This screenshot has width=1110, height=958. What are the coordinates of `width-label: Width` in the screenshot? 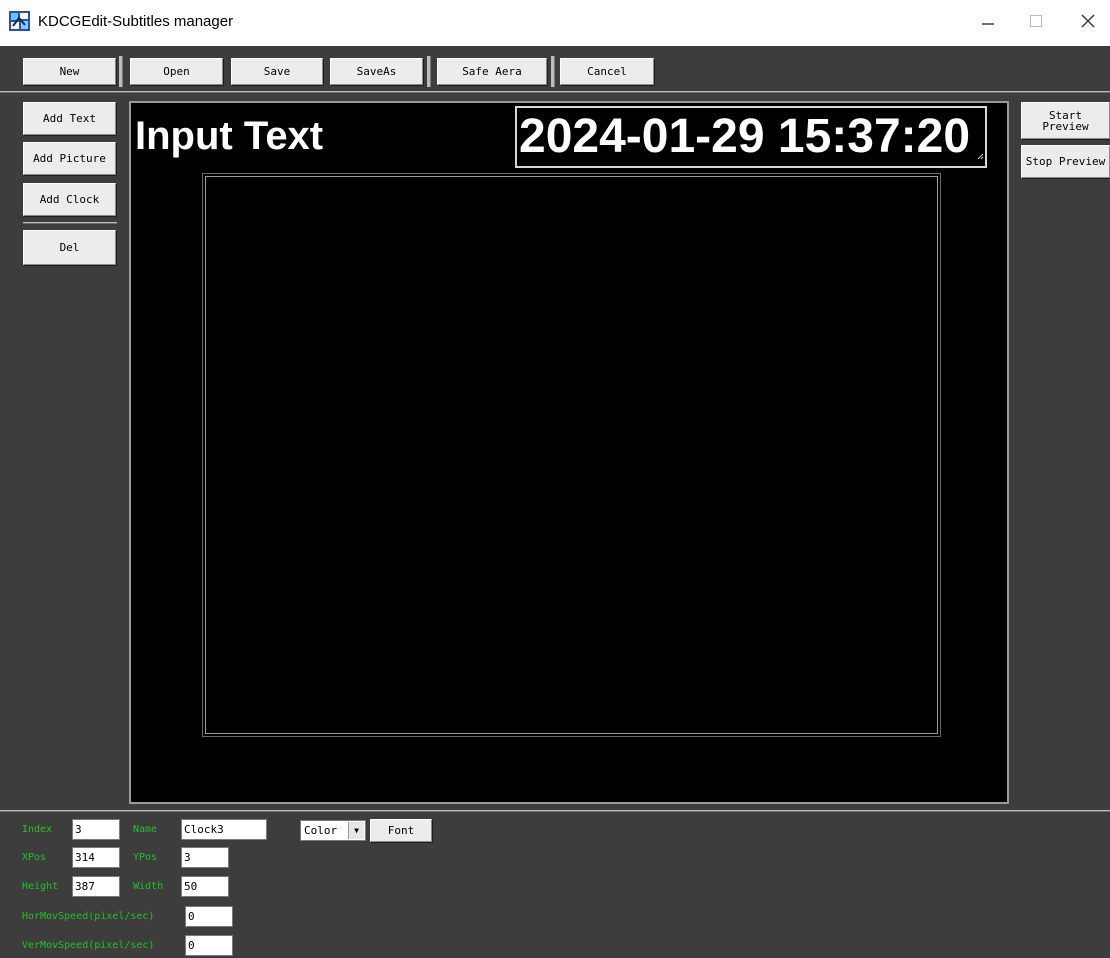 It's located at (148, 886).